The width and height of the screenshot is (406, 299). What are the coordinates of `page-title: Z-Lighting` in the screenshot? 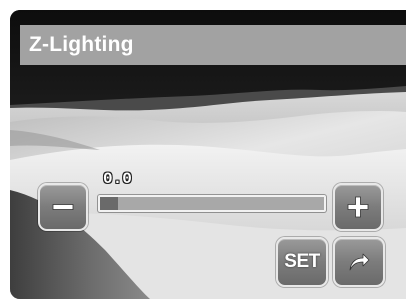 It's located at (81, 44).